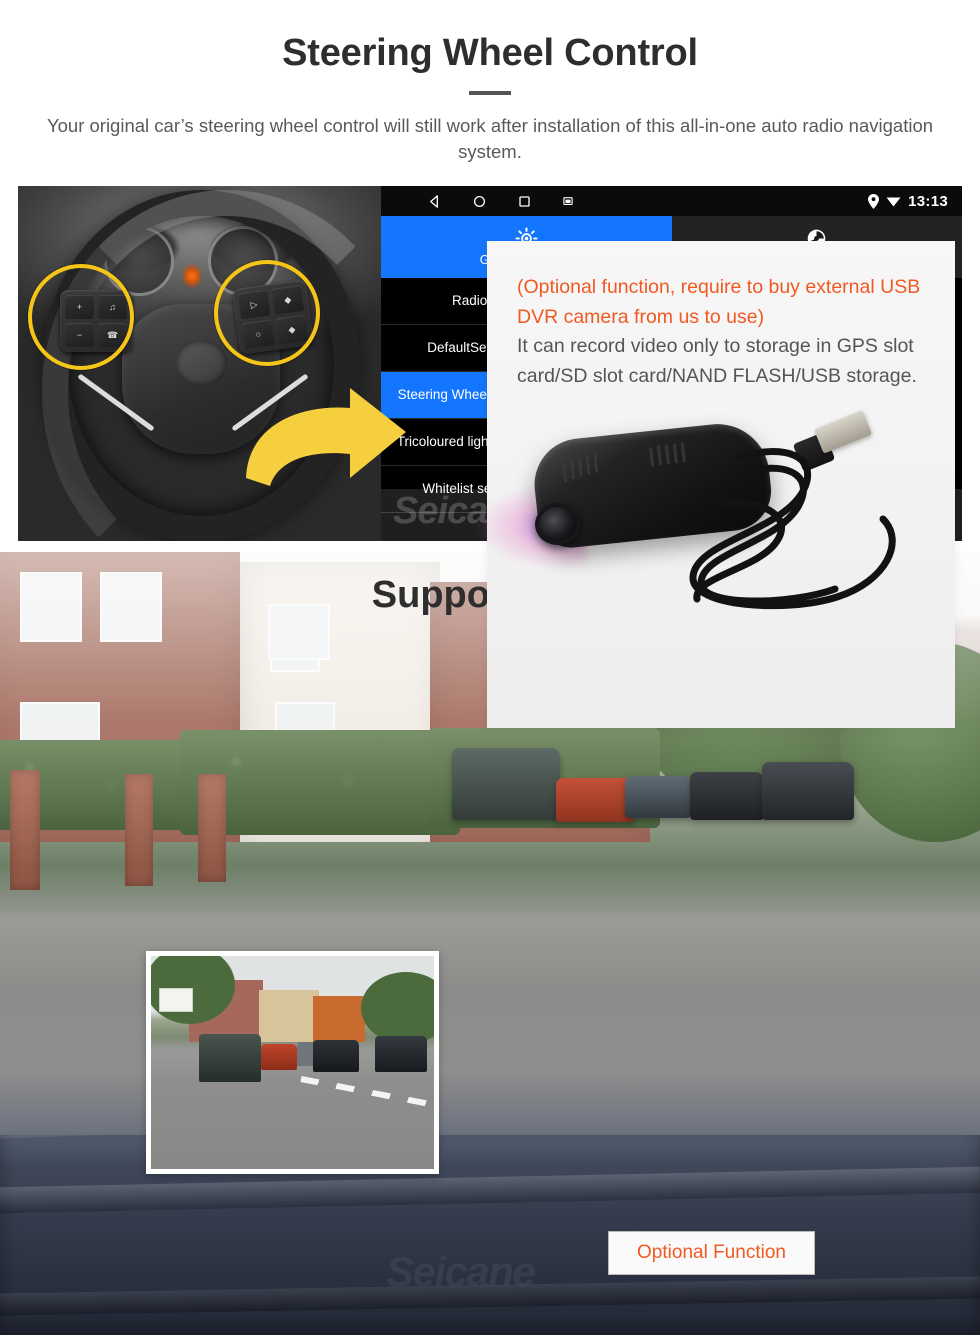 The image size is (980, 1335). I want to click on screenshot-icon, so click(568, 201).